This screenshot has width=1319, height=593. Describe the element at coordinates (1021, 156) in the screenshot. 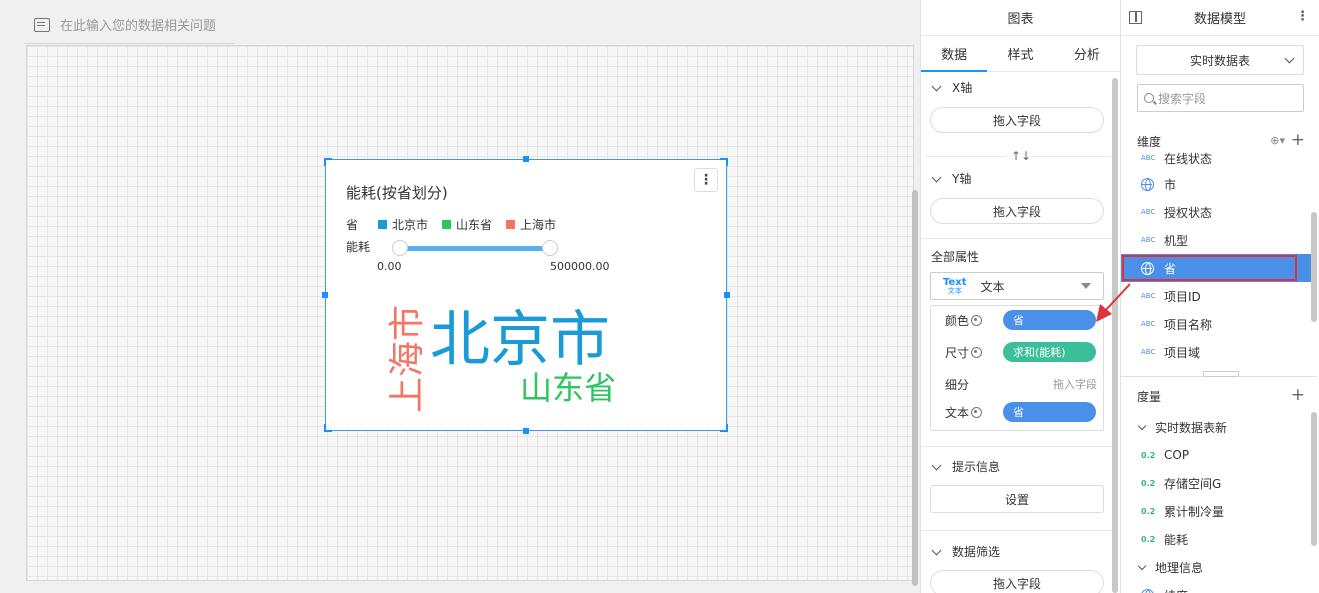

I see `swap-axis-icon: ↑↓` at that location.